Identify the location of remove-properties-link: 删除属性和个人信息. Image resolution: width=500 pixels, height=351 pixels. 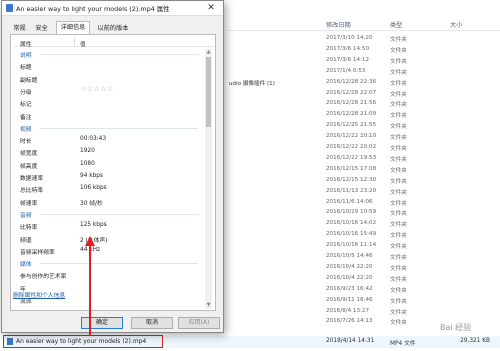
(39, 294).